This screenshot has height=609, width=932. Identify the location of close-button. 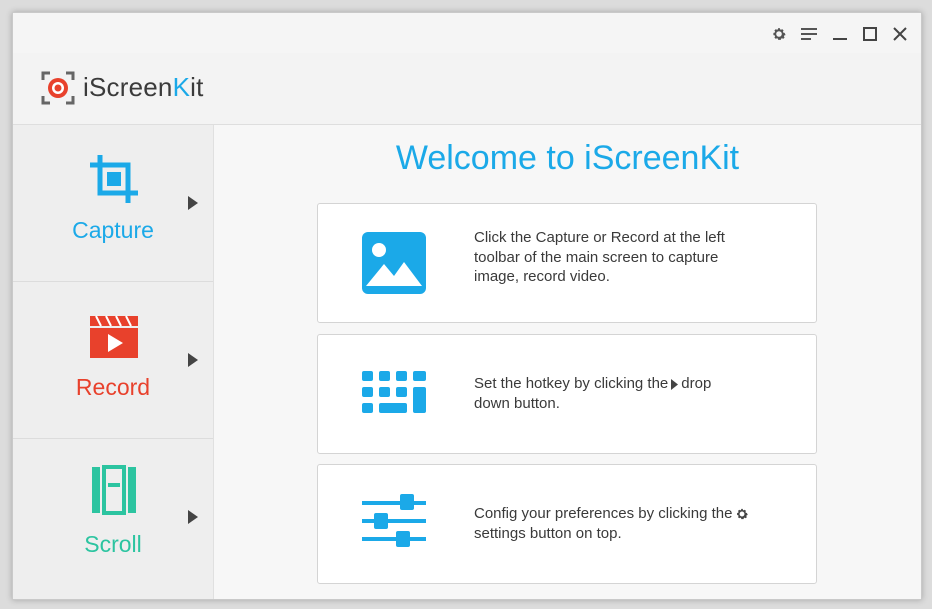
(900, 34).